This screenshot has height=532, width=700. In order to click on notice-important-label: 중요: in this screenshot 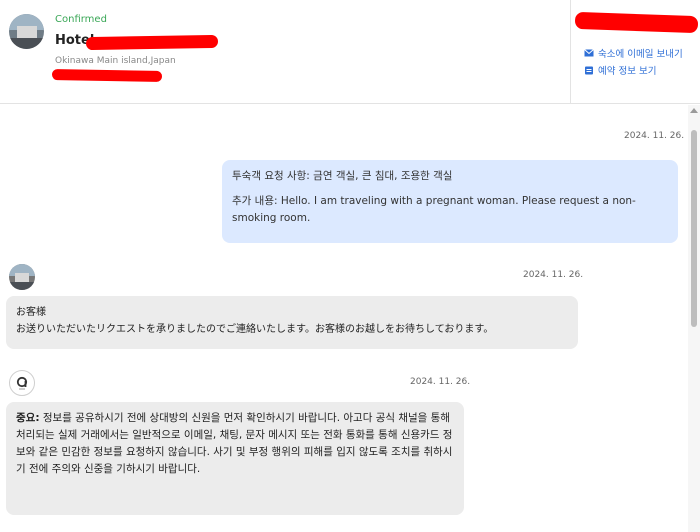, I will do `click(28, 418)`.